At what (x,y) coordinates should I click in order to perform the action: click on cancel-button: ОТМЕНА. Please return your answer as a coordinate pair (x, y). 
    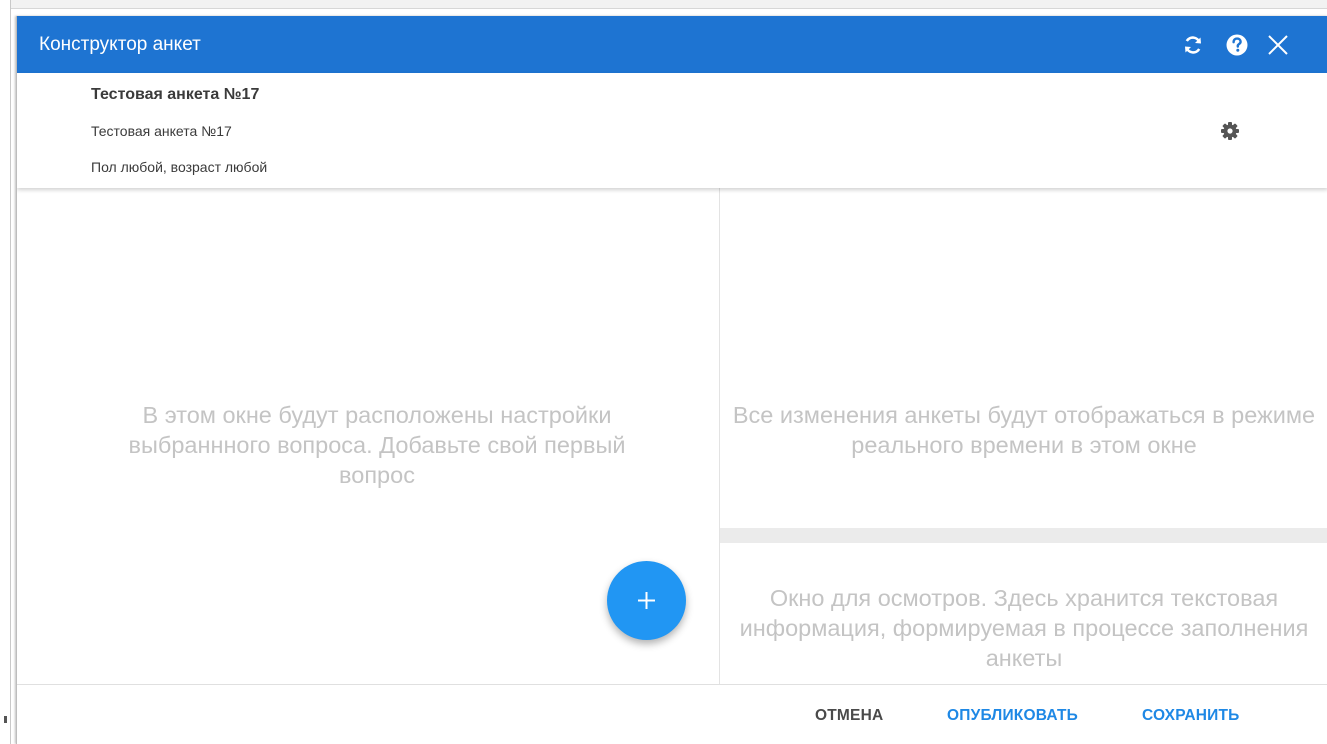
    Looking at the image, I should click on (849, 716).